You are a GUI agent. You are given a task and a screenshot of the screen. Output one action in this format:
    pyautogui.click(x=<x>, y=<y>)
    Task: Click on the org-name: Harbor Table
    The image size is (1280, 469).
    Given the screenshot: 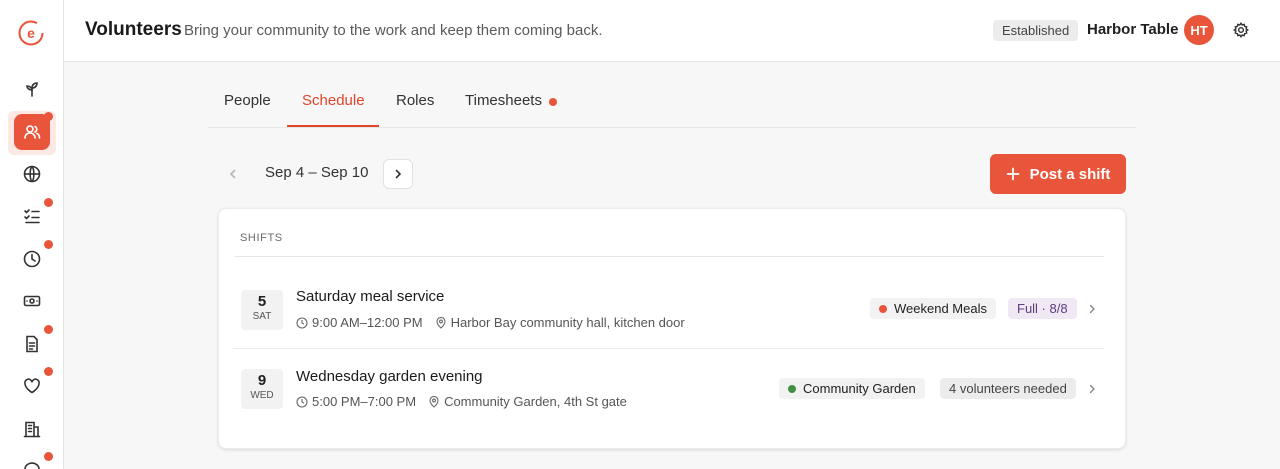 What is the action you would take?
    pyautogui.click(x=1132, y=29)
    